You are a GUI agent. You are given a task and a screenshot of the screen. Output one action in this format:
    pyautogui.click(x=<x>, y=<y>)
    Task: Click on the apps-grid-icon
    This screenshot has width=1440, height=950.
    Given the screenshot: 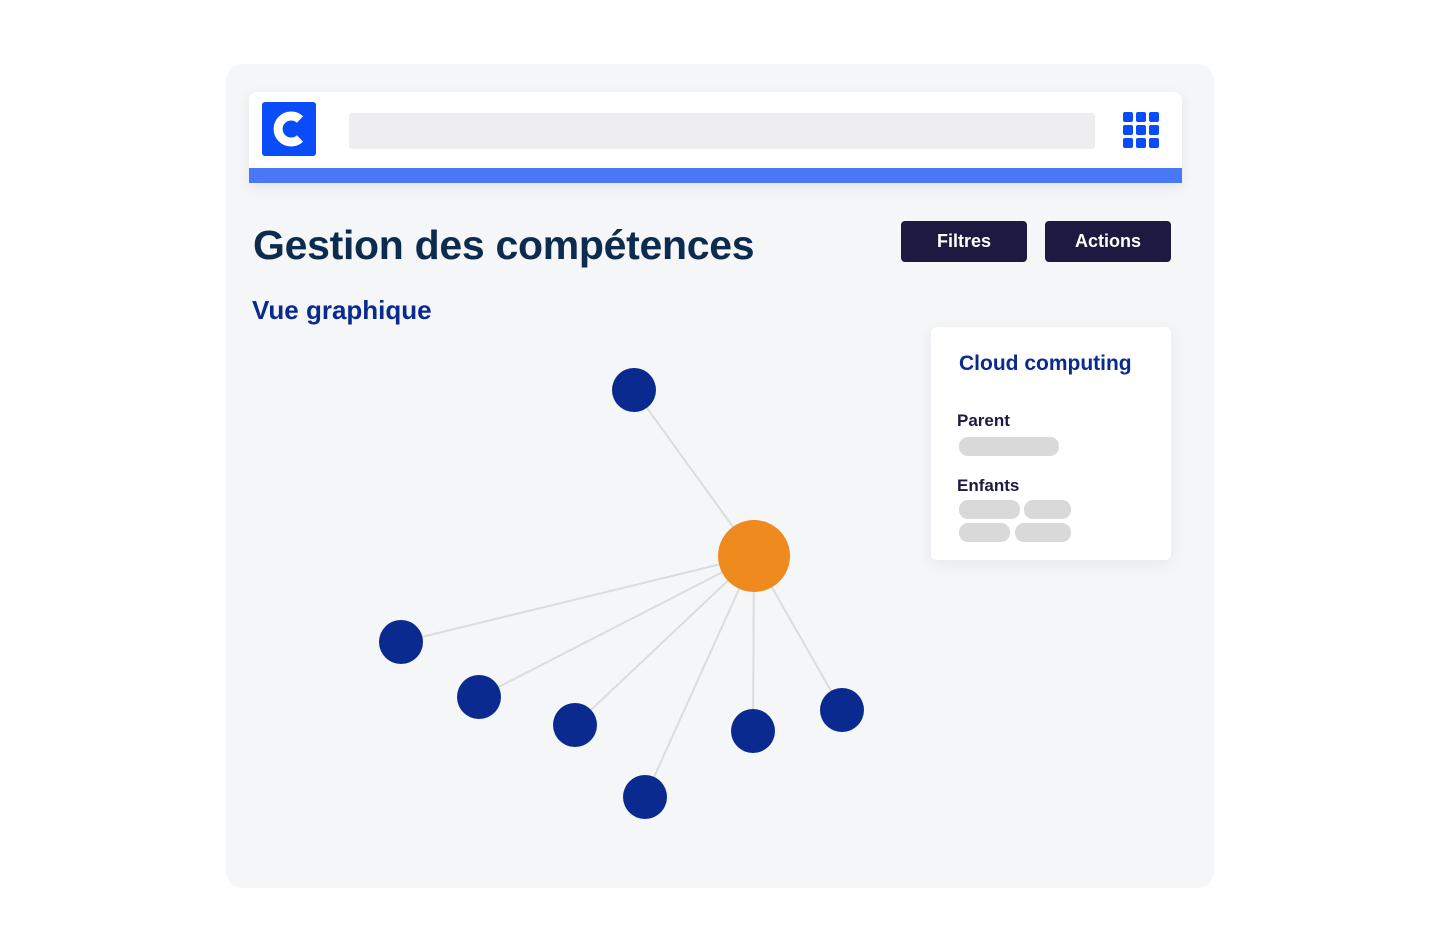 What is the action you would take?
    pyautogui.click(x=1143, y=131)
    